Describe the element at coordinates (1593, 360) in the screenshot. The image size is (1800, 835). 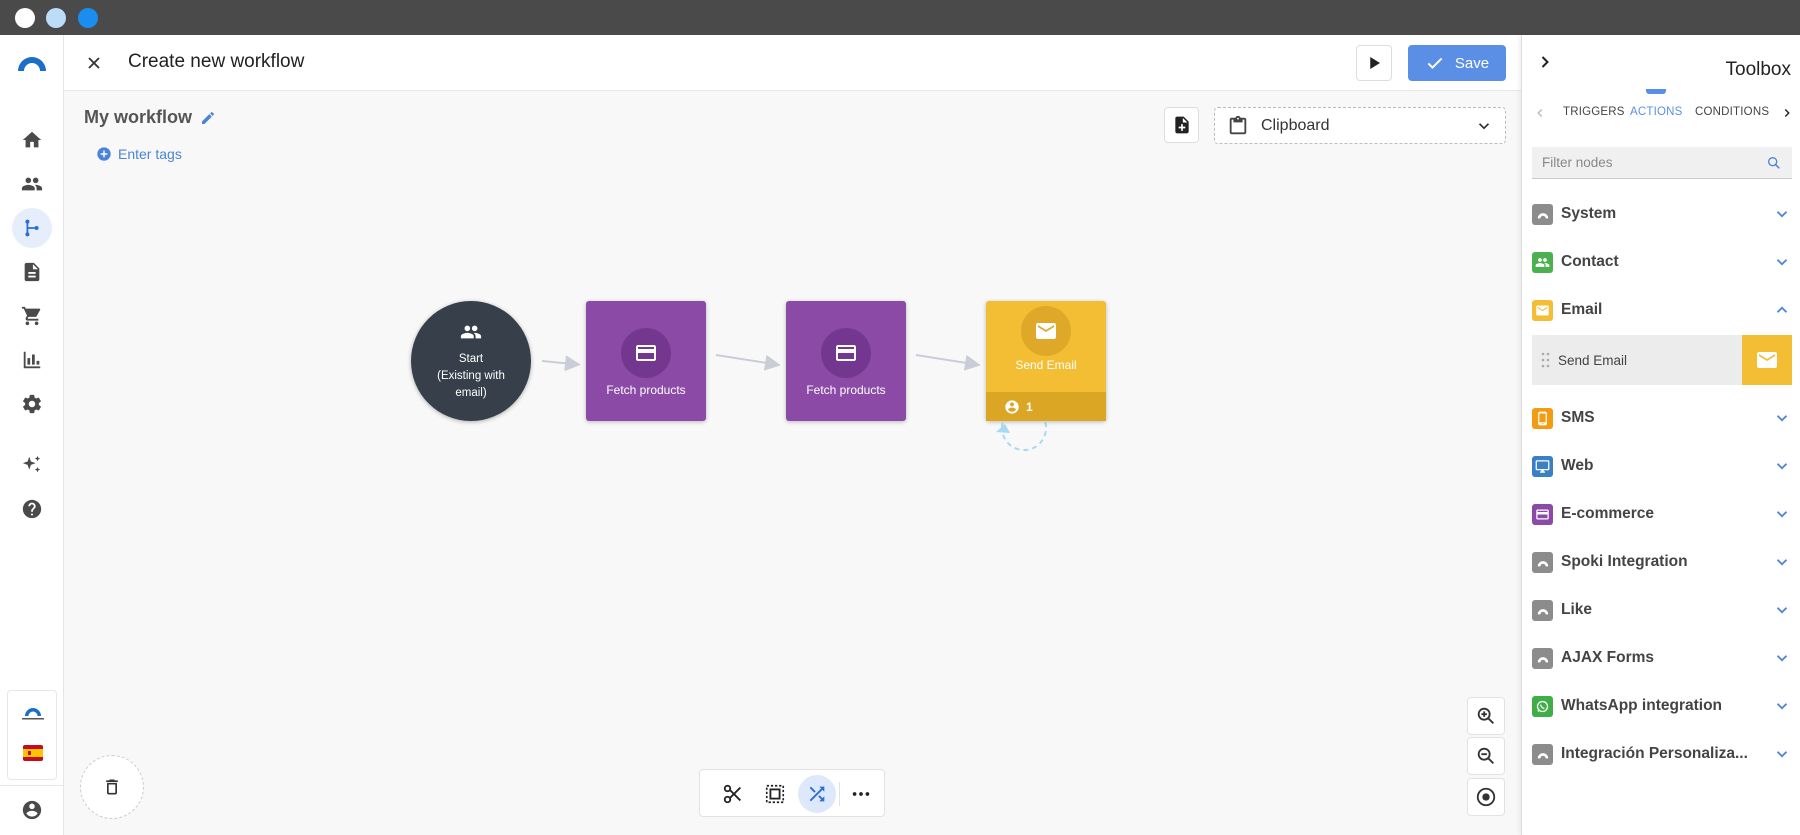
I see `send-email-tool-label: Send Email` at that location.